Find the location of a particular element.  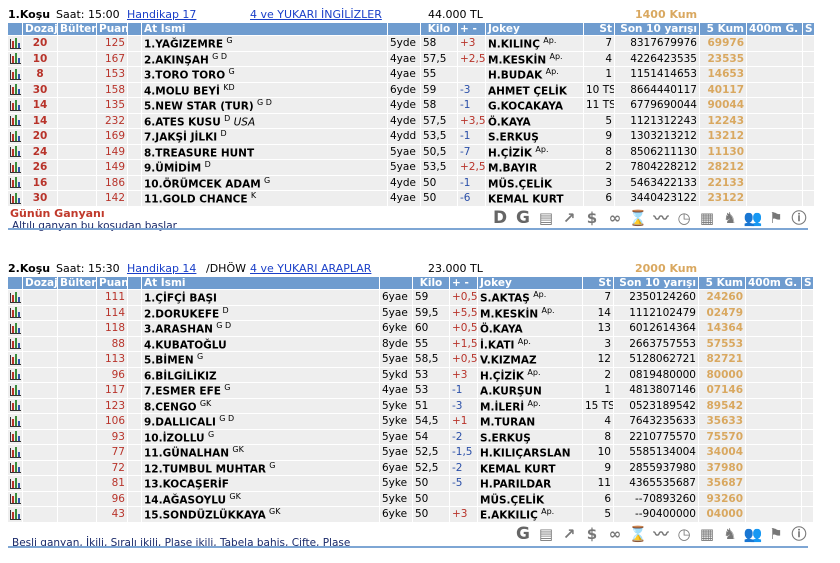

horse-name-cell: 9.ÜMİDİM D is located at coordinates (264, 167).